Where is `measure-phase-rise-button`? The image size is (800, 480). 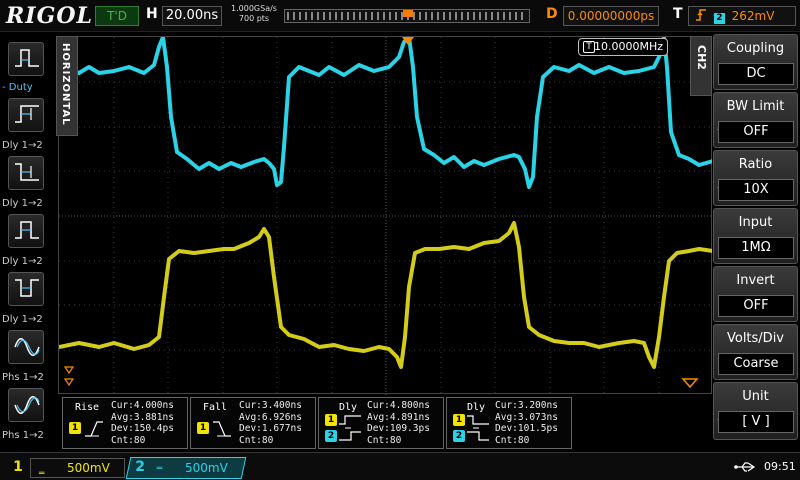
measure-phase-rise-button is located at coordinates (26, 347).